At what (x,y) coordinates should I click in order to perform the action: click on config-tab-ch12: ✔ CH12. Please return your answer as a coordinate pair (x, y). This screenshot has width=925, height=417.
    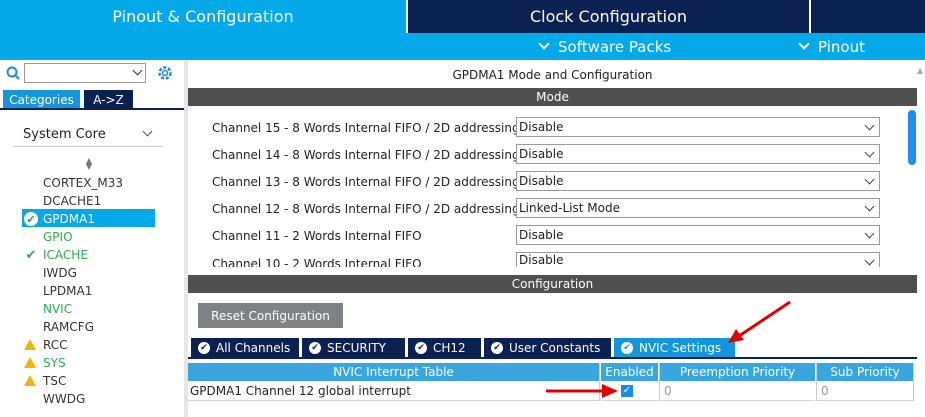
    Looking at the image, I should click on (444, 347).